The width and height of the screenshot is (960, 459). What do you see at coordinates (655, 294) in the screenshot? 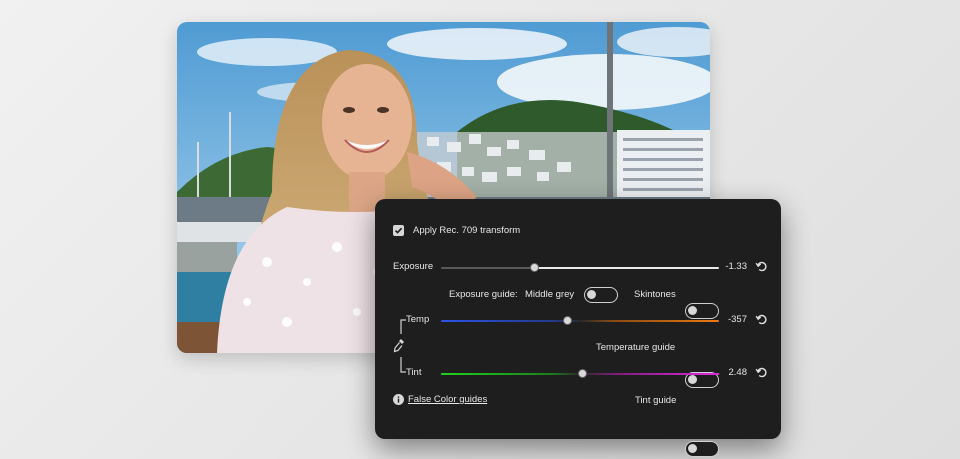
I see `skintones-label: Skintones` at bounding box center [655, 294].